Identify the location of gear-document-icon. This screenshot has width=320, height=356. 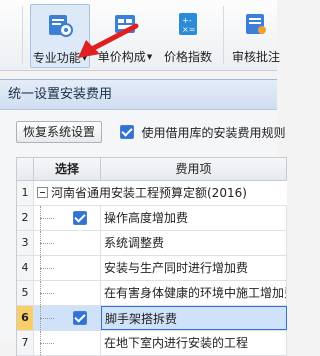
(61, 26).